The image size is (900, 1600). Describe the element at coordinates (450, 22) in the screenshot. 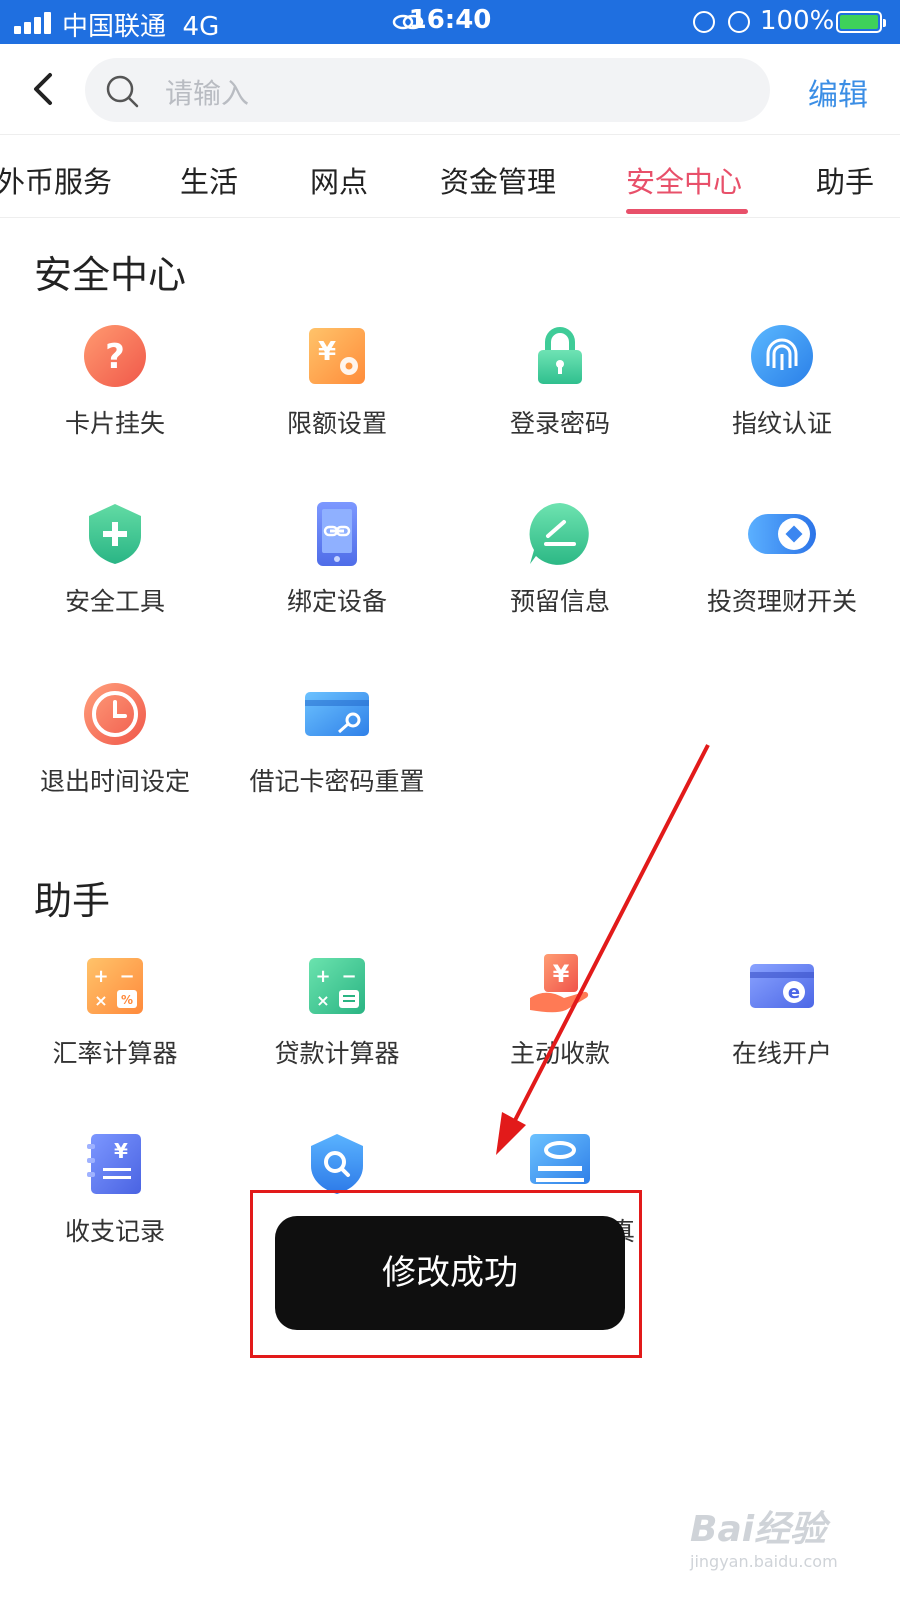

I see `status-bar: 中国联通 4G 16:40 100%` at that location.